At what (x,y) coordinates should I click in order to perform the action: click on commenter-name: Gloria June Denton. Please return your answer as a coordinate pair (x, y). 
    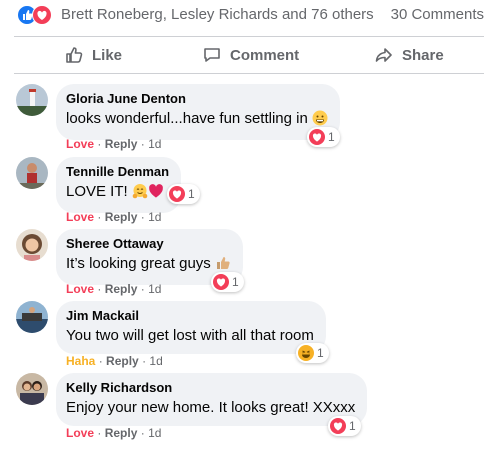
    Looking at the image, I should click on (197, 99).